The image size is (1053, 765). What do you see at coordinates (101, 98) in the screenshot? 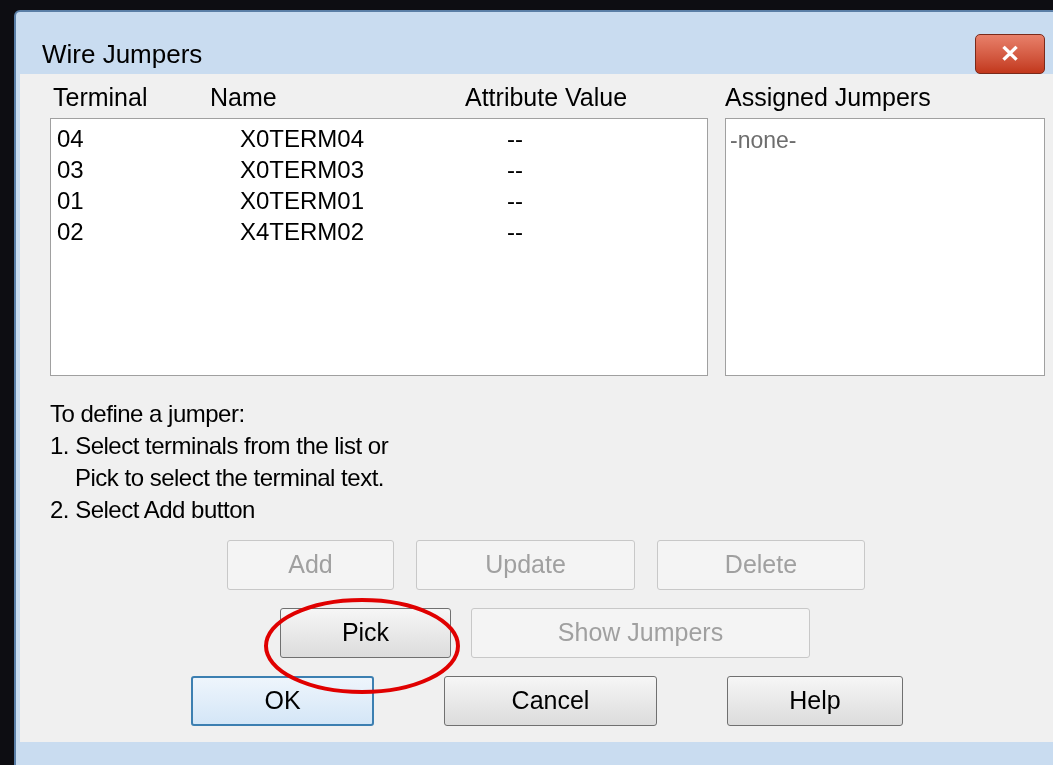
I see `column-header: Terminal` at bounding box center [101, 98].